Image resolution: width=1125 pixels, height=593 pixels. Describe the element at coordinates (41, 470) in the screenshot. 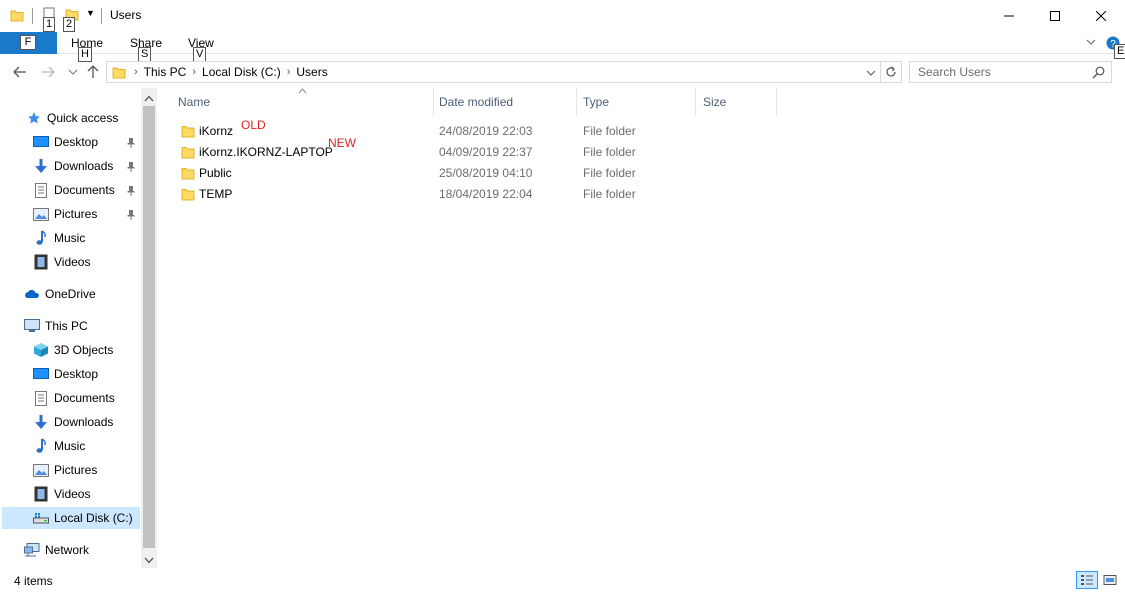

I see `pictures-icon` at that location.